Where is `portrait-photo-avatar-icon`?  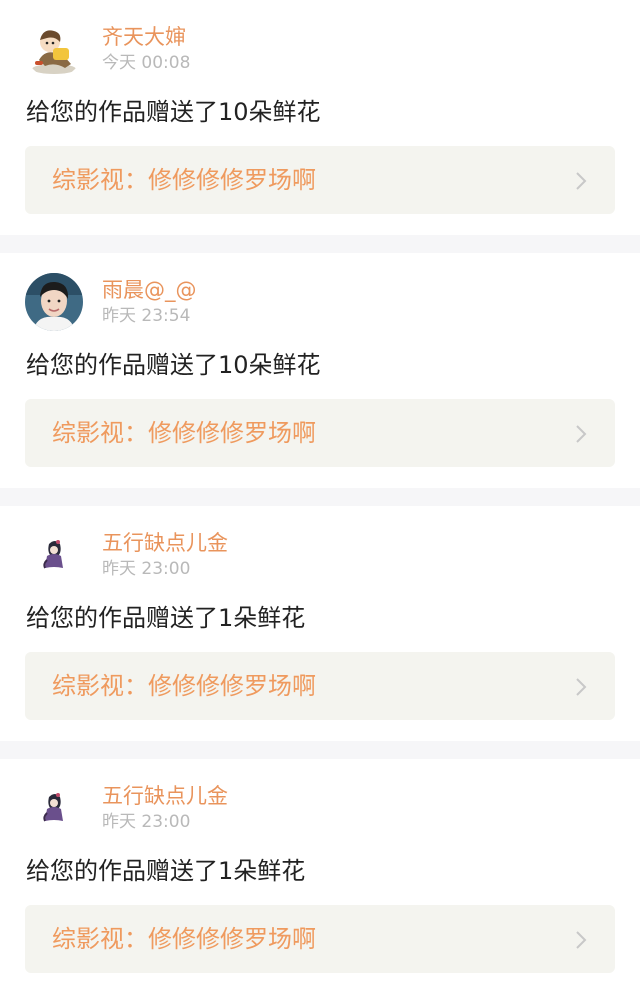
portrait-photo-avatar-icon is located at coordinates (54, 302).